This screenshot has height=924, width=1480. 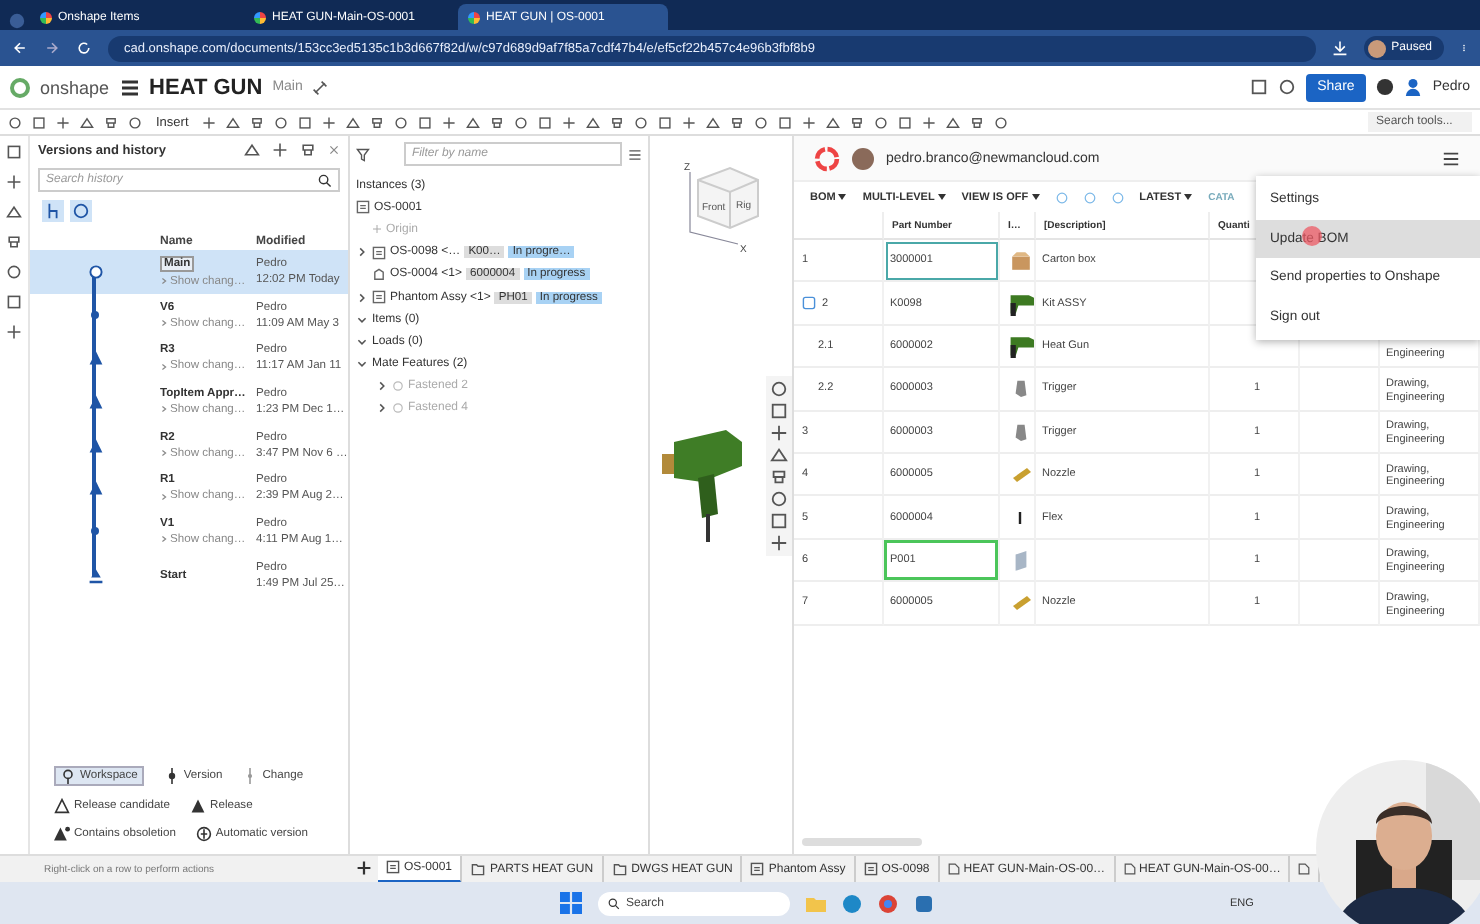 What do you see at coordinates (52, 48) in the screenshot?
I see `forward-icon` at bounding box center [52, 48].